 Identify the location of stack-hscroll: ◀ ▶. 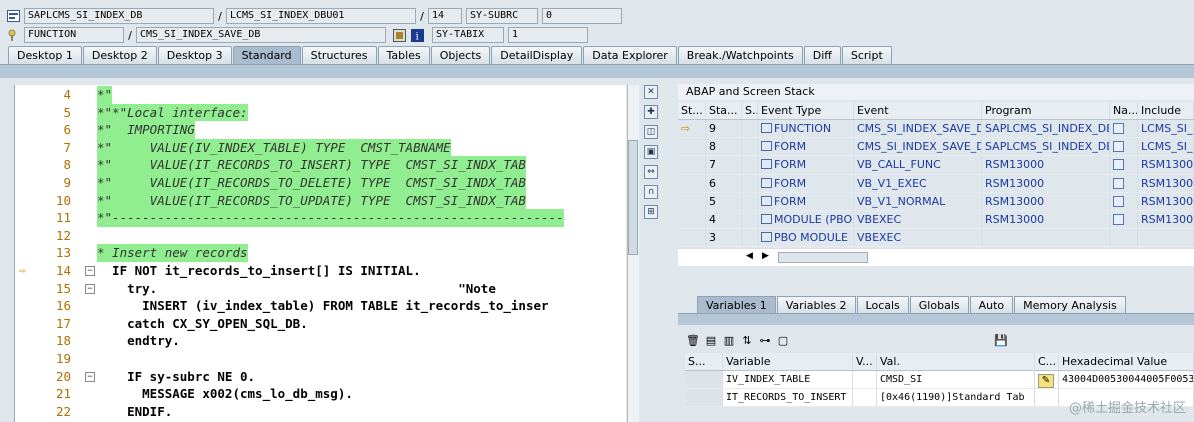
(936, 257).